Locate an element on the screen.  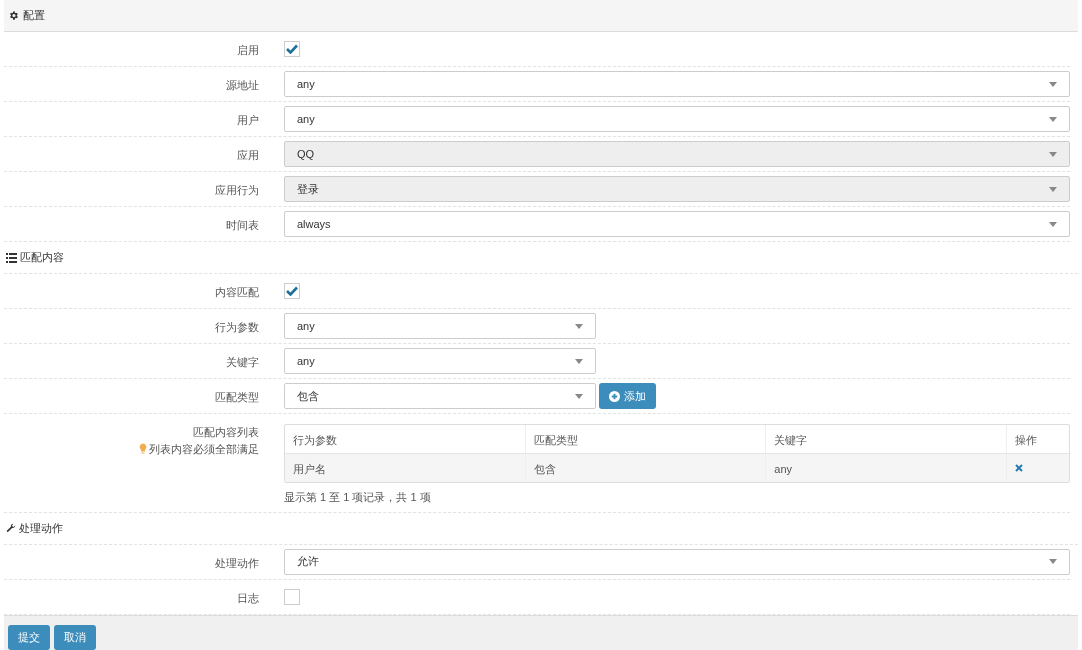
column-header: 关键字 is located at coordinates (791, 440).